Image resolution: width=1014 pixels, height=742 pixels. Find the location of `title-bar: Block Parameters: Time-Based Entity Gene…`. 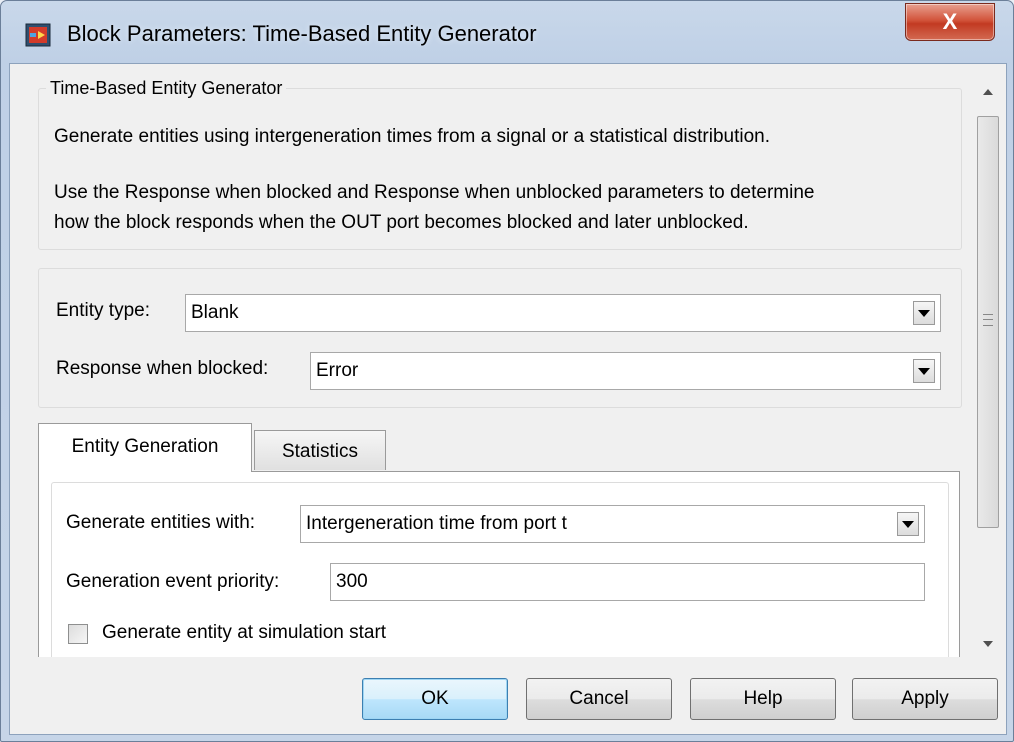

title-bar: Block Parameters: Time-Based Entity Gene… is located at coordinates (507, 32).